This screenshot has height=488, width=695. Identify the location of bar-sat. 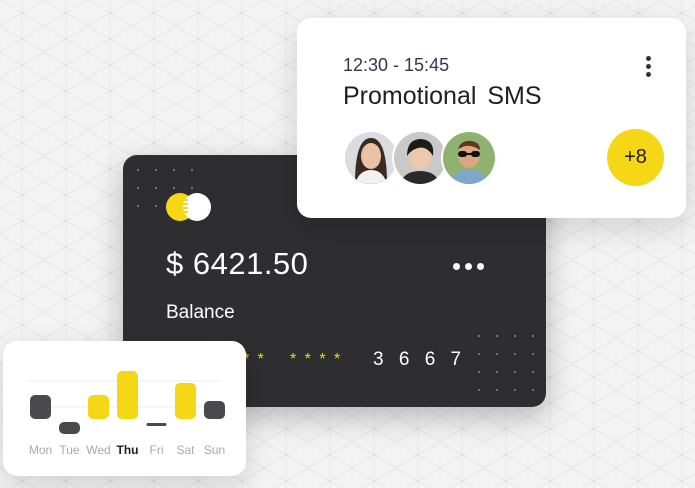
(185, 401).